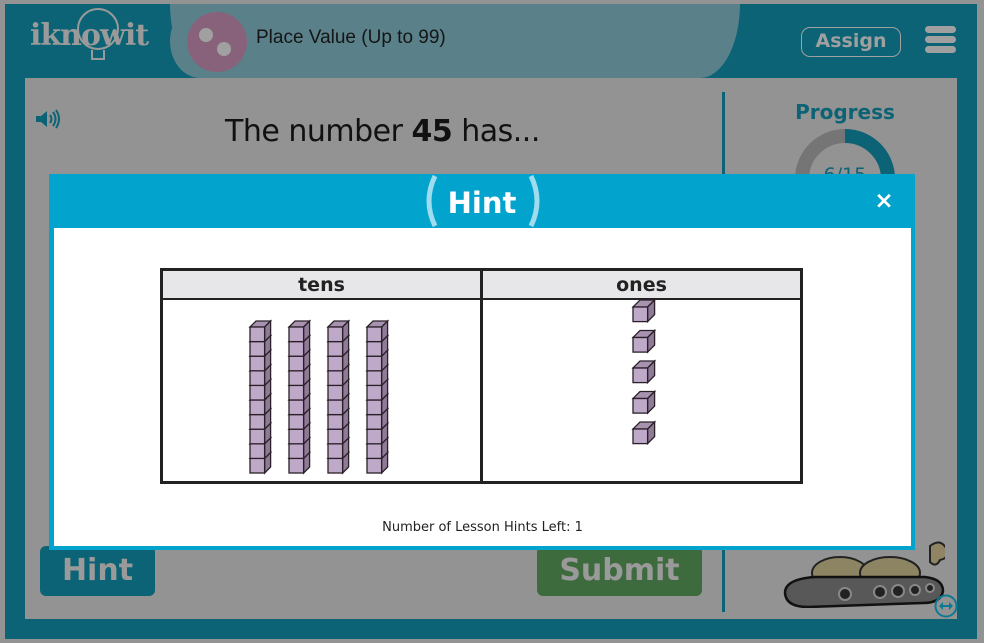 The image size is (984, 643). What do you see at coordinates (491, 41) in the screenshot?
I see `header: iknowit Place Value (Up to 99) Assign` at bounding box center [491, 41].